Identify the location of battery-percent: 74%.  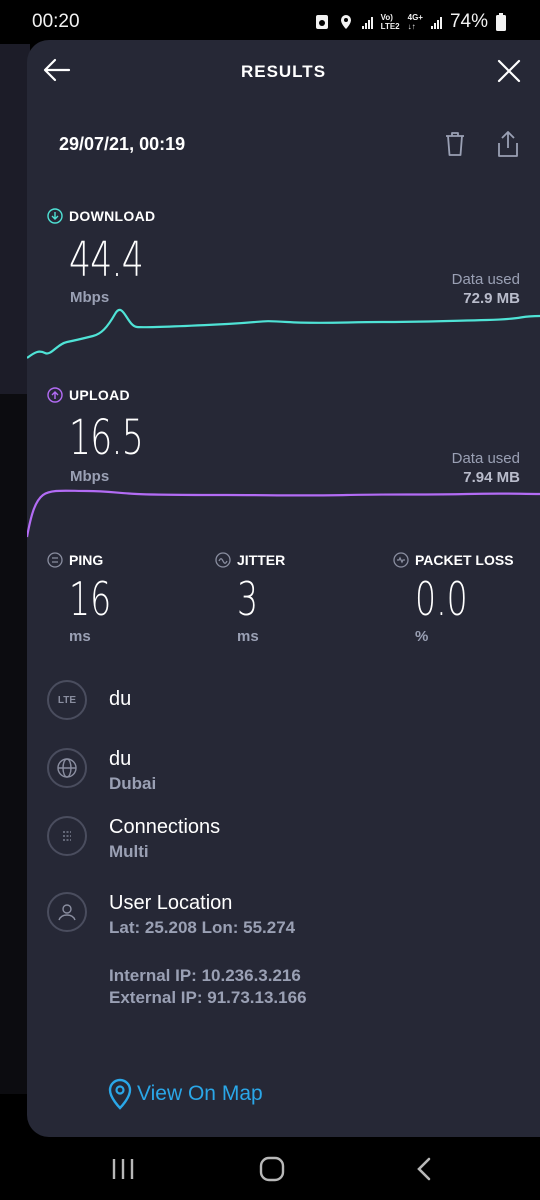
(468, 21).